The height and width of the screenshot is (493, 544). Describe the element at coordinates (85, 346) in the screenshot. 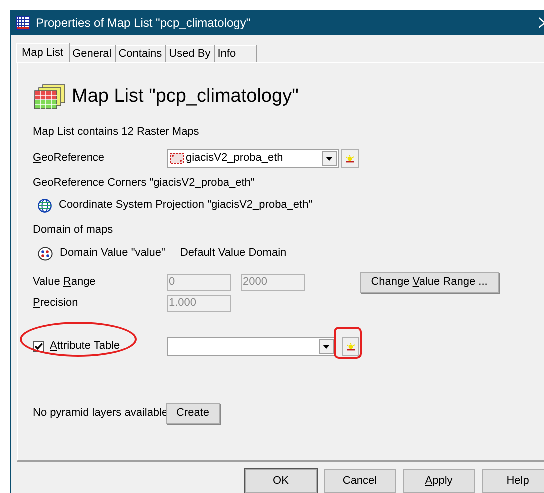

I see `attribute-table-label: Attribute Table` at that location.